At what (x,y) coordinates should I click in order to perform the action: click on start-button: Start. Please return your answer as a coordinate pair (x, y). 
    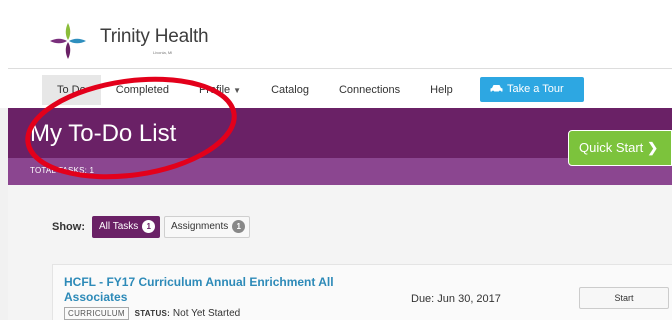
    Looking at the image, I should click on (624, 298).